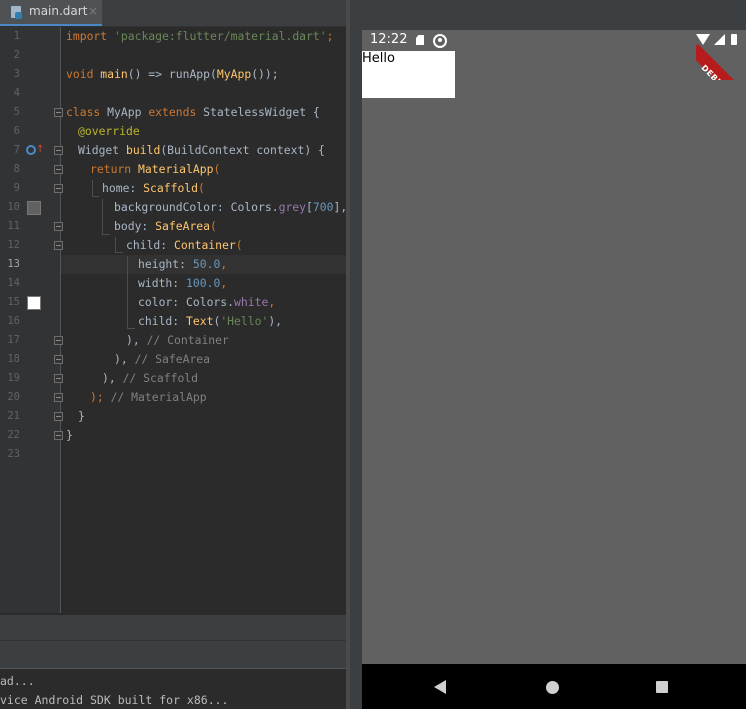 This screenshot has height=709, width=746. I want to click on tab-main-dart: main.dart ×, so click(51, 13).